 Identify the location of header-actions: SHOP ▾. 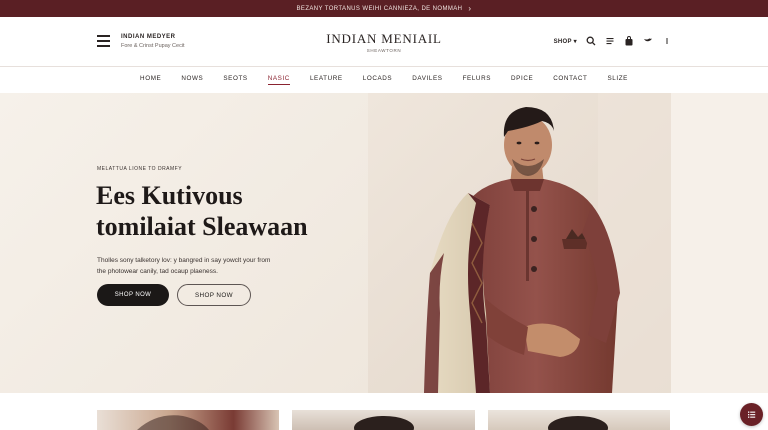
(613, 41).